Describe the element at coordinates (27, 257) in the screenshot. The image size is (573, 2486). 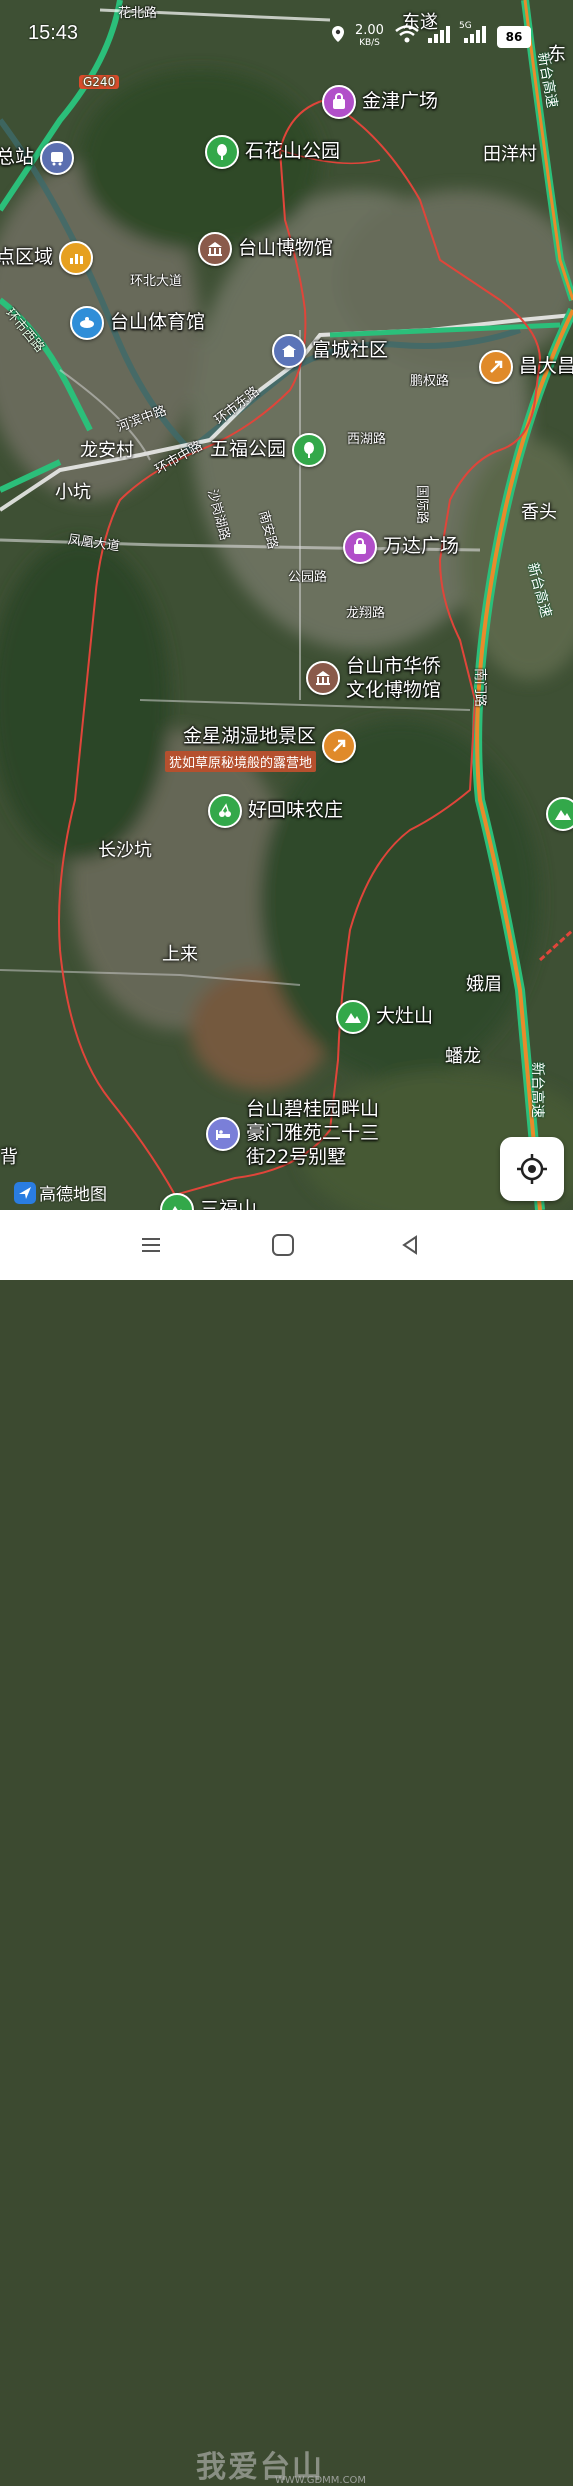
I see `poi-label: 点区域` at that location.